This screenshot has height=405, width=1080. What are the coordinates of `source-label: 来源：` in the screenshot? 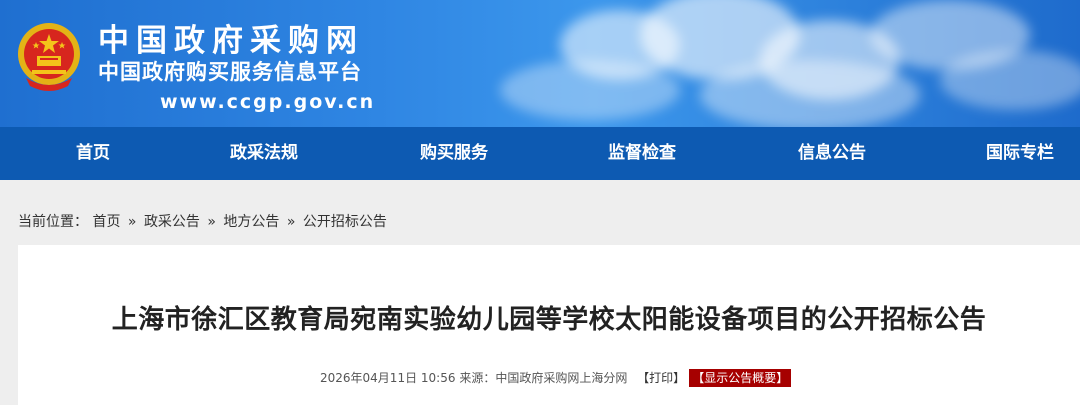 It's located at (477, 378).